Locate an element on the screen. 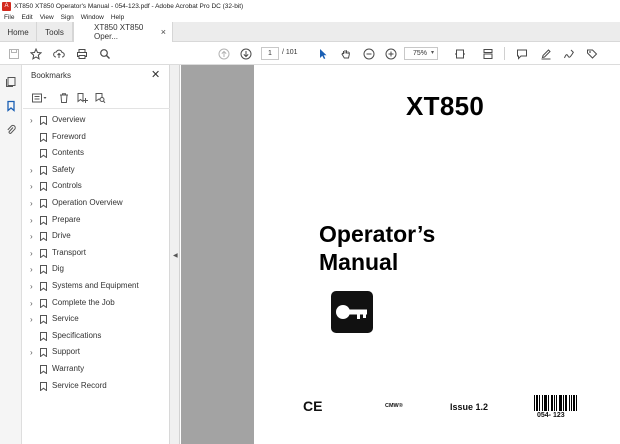 The height and width of the screenshot is (444, 620). menu-help: Help is located at coordinates (117, 17).